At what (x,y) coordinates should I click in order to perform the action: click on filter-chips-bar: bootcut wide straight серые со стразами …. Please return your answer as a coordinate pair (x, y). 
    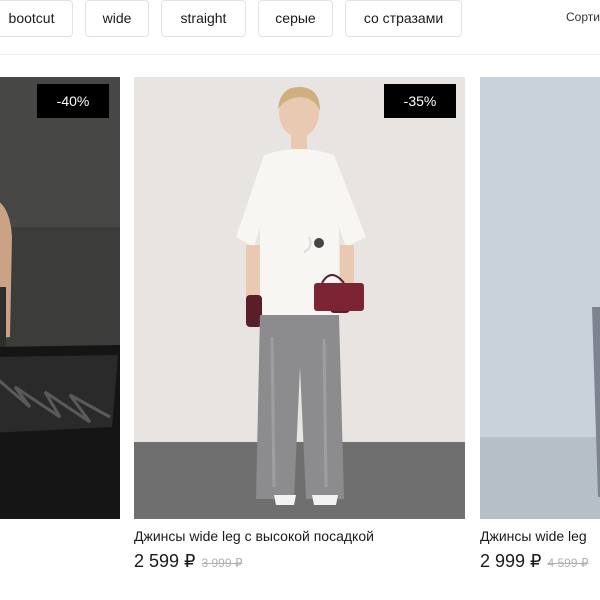
    Looking at the image, I should click on (300, 19).